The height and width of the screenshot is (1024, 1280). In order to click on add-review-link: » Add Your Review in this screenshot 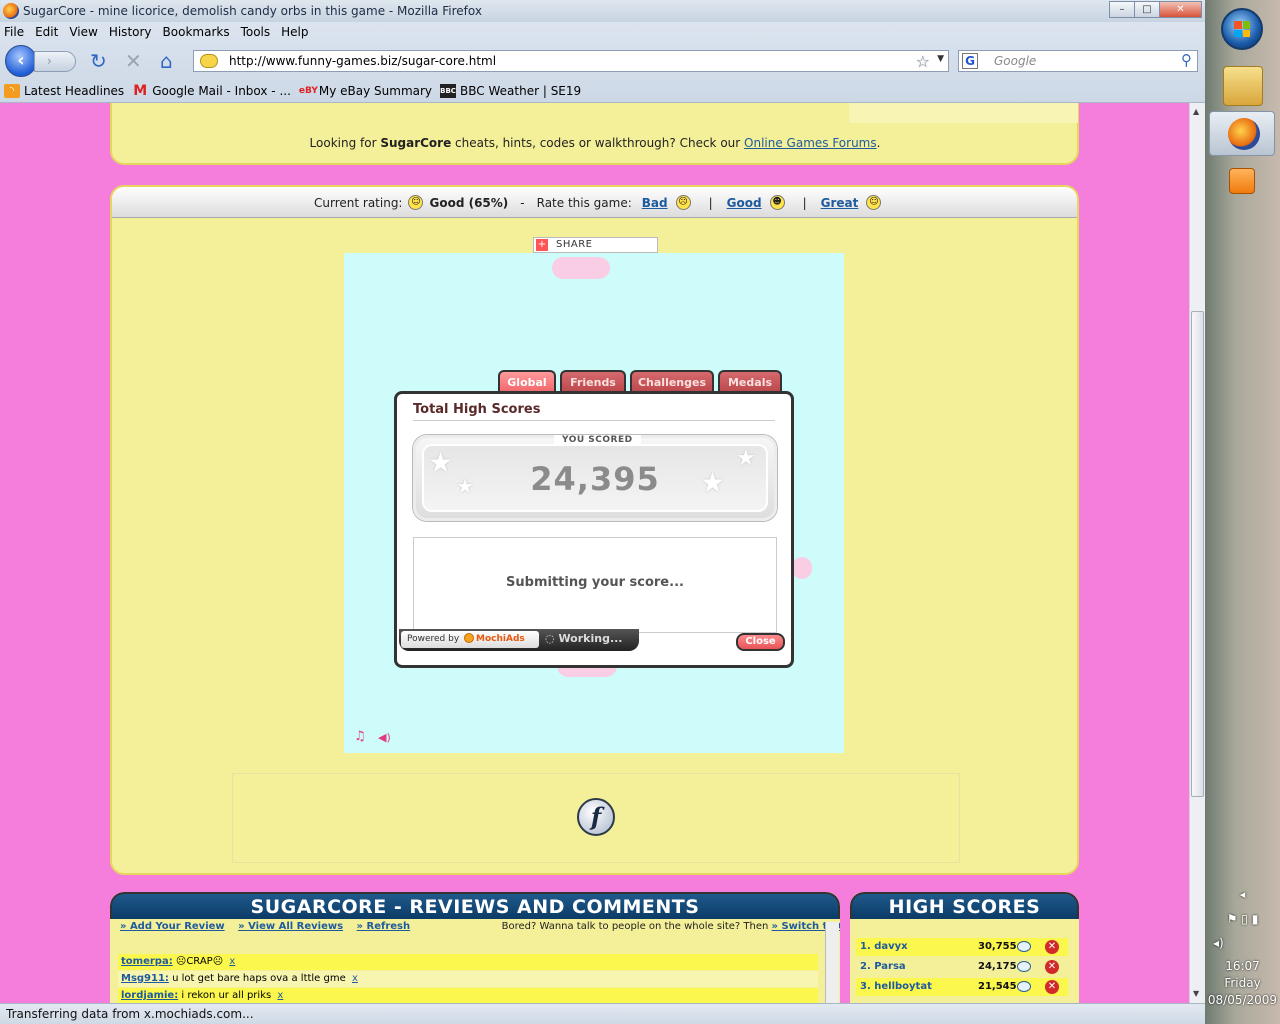, I will do `click(172, 926)`.